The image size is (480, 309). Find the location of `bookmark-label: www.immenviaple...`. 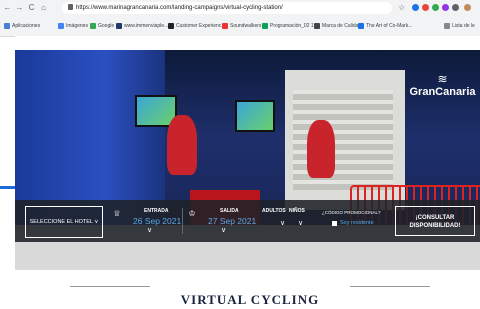

bookmark-label: www.immenviaple... is located at coordinates (146, 26).